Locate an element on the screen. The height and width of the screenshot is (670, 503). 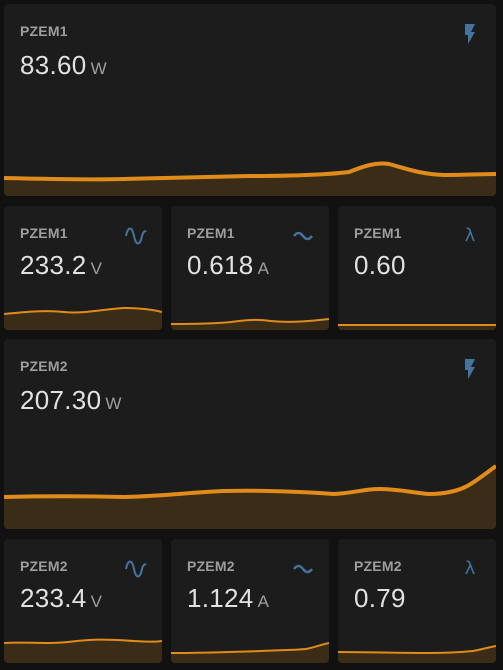
sensor-reading: 0.60 is located at coordinates (382, 265).